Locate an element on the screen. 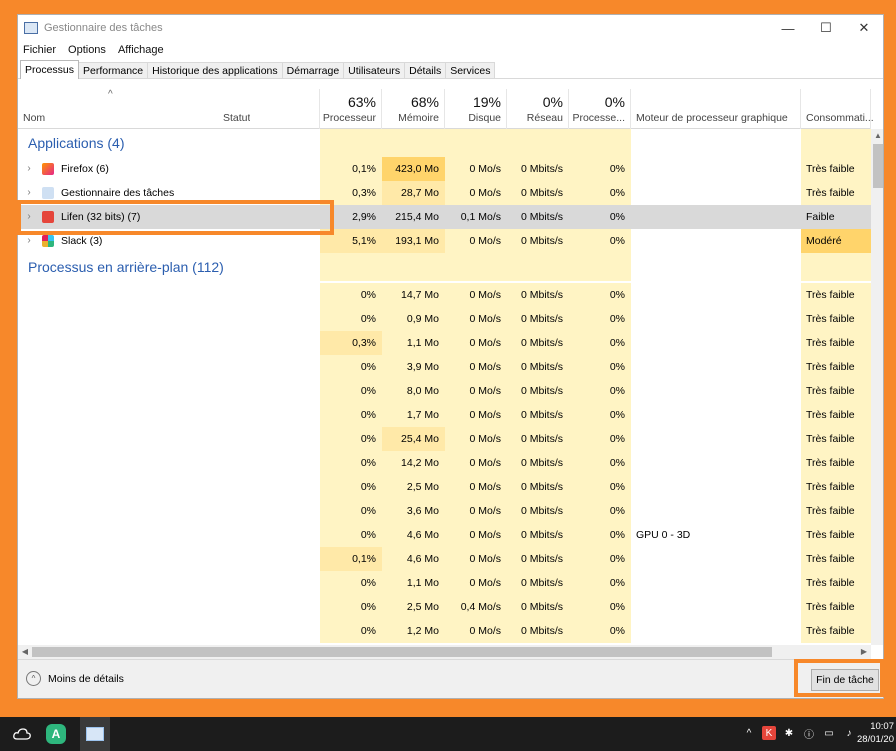 This screenshot has width=896, height=751. tray-volume-icon: ♪ is located at coordinates (849, 733).